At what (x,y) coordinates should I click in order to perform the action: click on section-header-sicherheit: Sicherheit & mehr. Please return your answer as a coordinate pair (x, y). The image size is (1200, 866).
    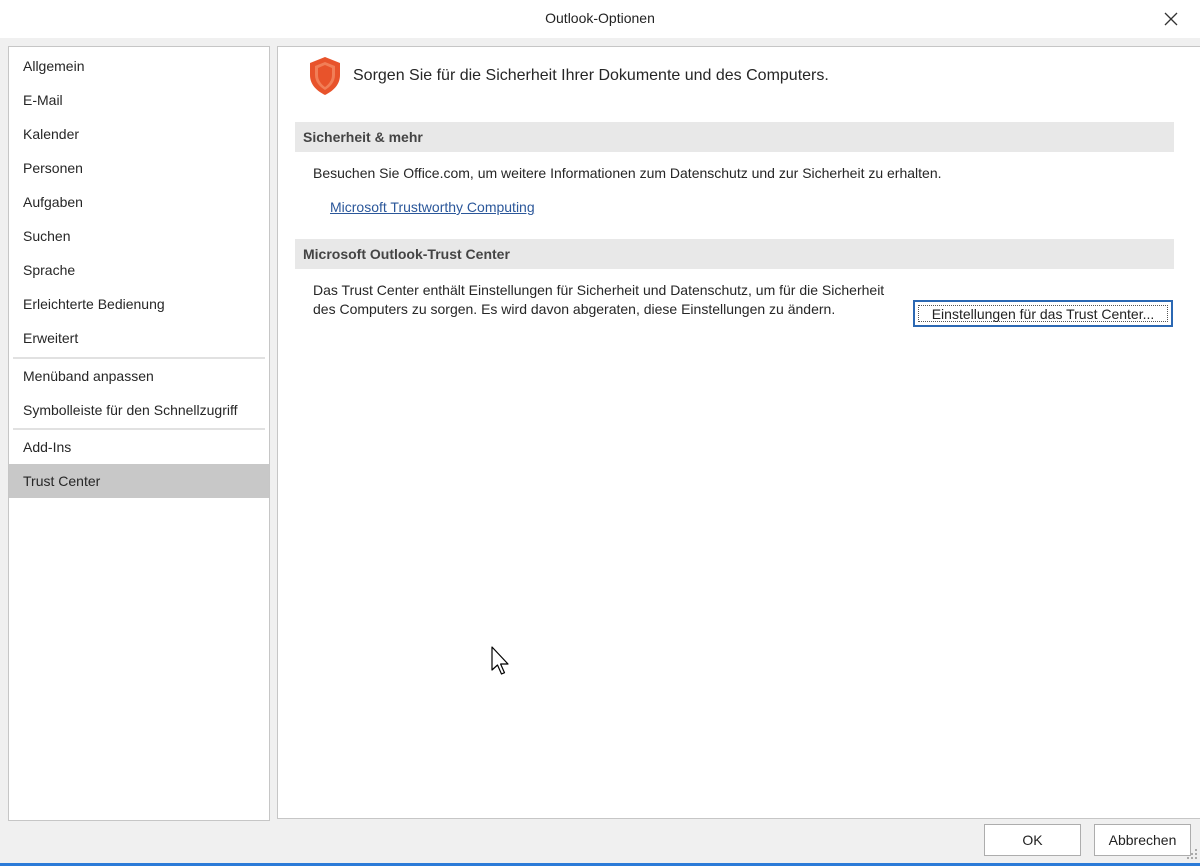
    Looking at the image, I should click on (734, 137).